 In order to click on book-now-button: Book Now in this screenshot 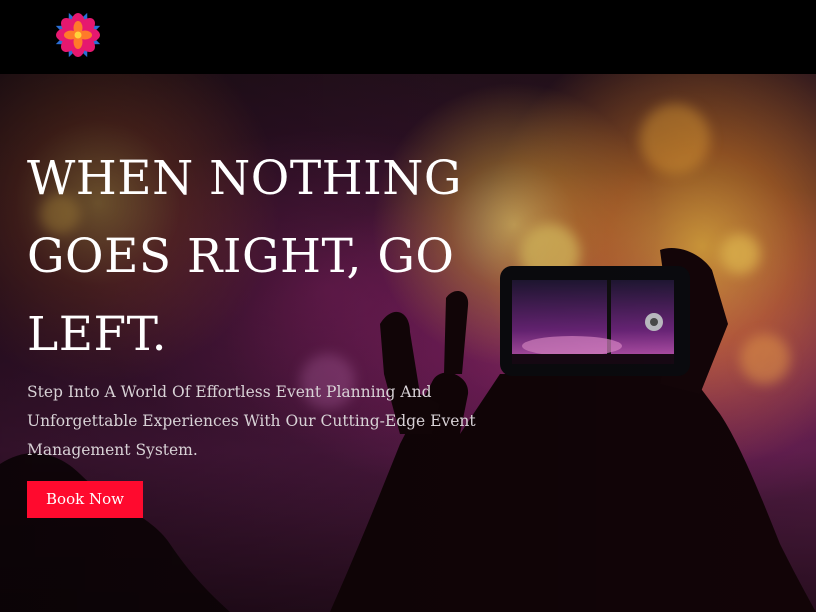, I will do `click(85, 499)`.